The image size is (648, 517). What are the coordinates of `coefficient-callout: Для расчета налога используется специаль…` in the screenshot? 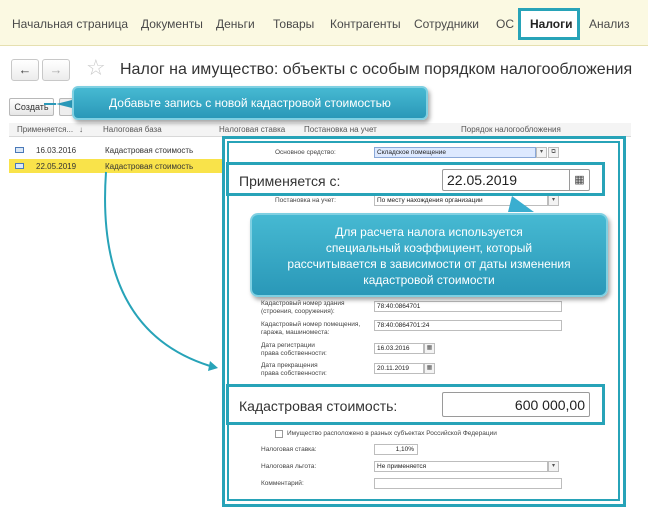 It's located at (429, 255).